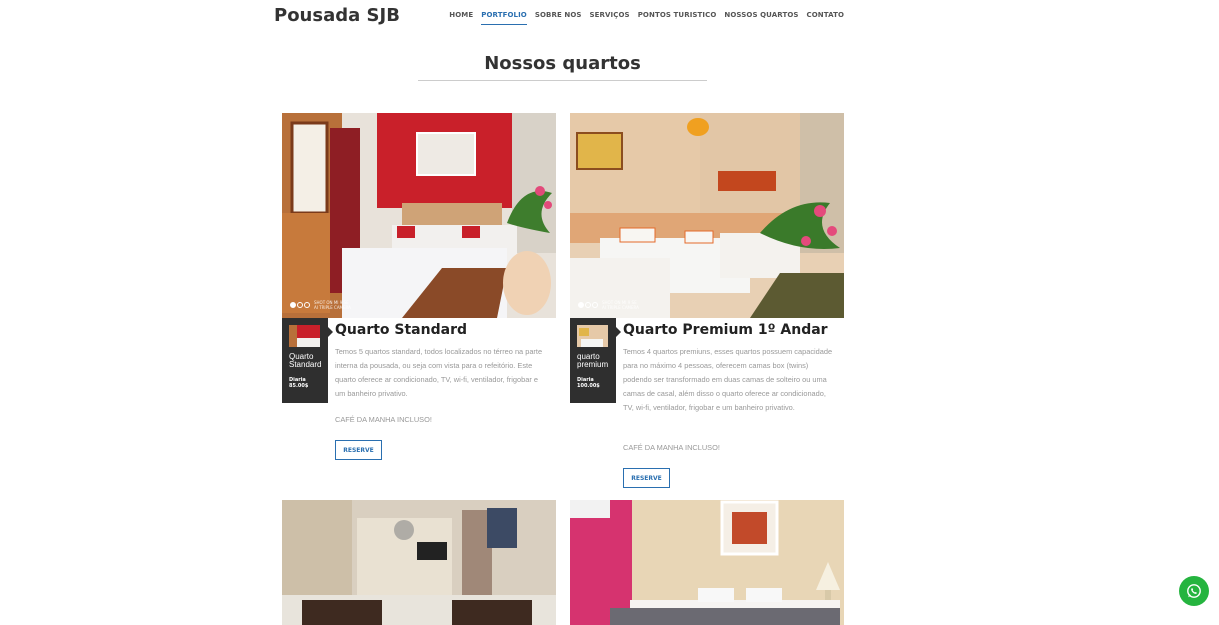 Image resolution: width=1219 pixels, height=625 pixels. What do you see at coordinates (593, 360) in the screenshot?
I see `room-short-name: quarto premium` at bounding box center [593, 360].